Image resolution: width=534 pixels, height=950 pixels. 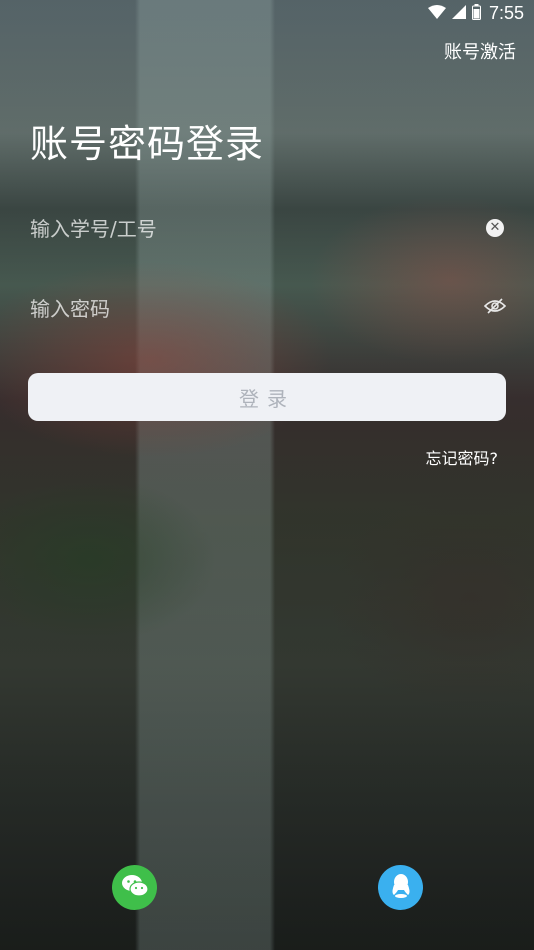 I want to click on qq-login-button, so click(x=400, y=887).